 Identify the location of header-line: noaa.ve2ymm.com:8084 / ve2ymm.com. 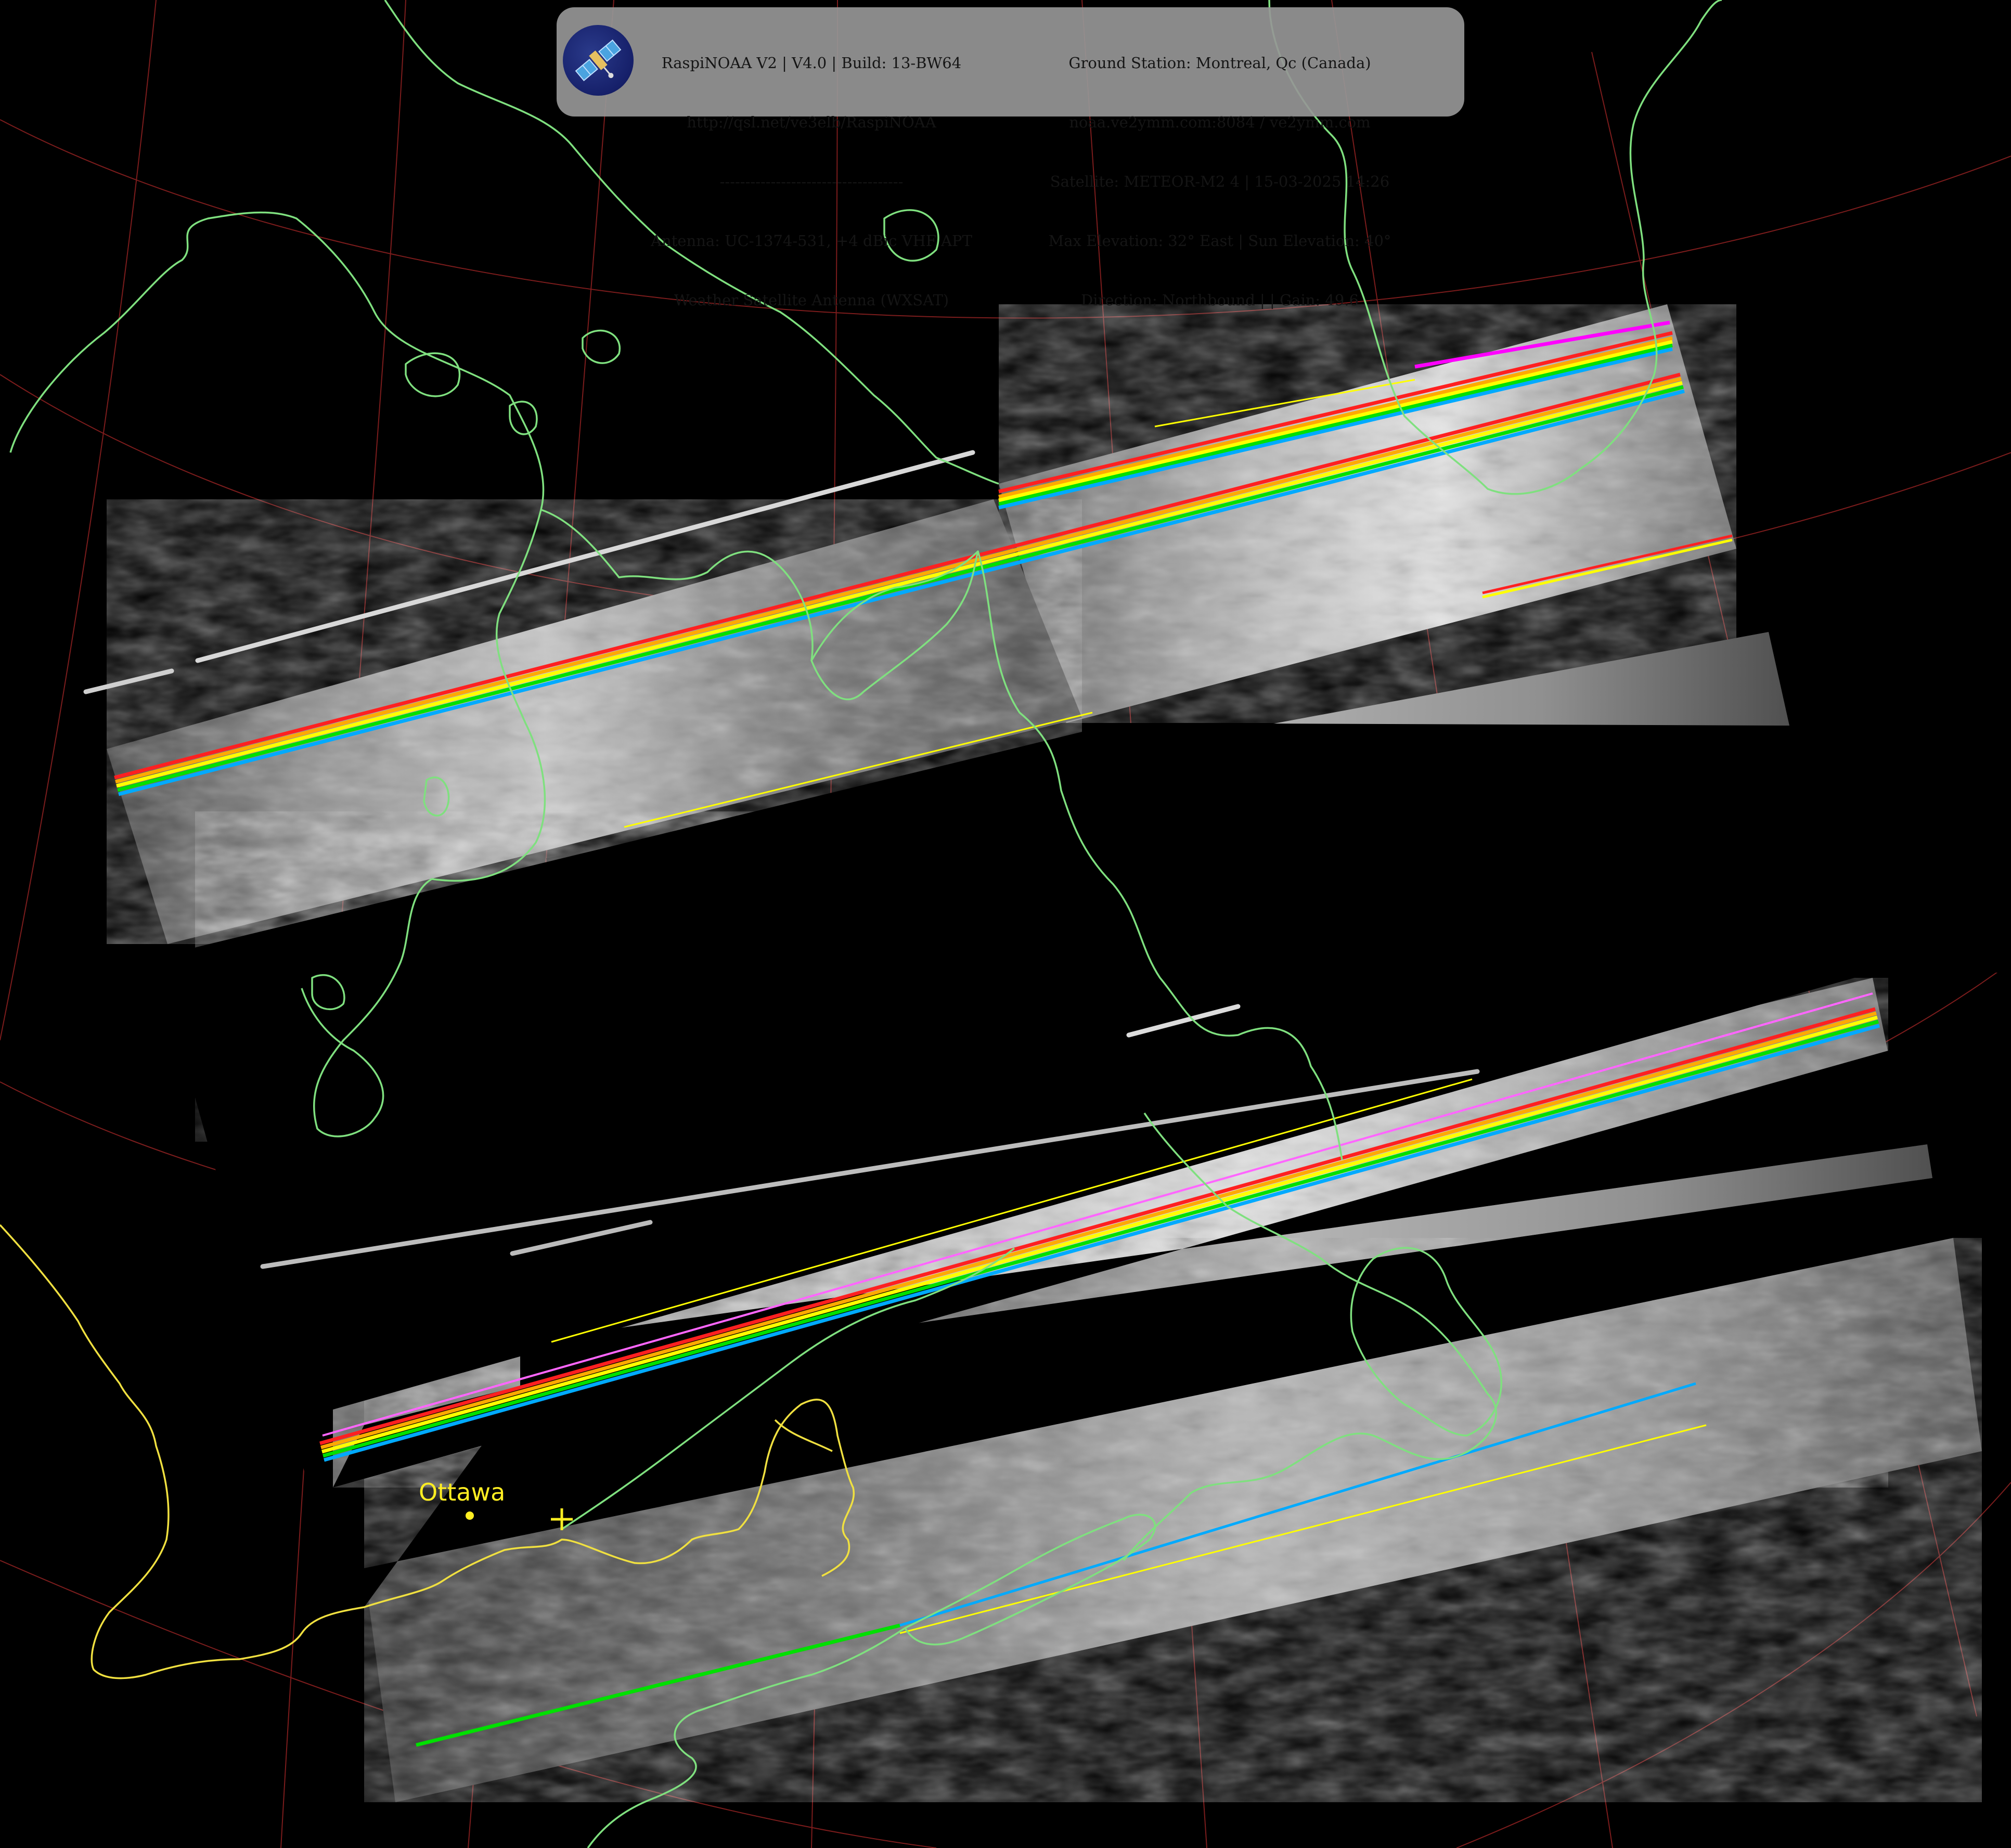
(1220, 122).